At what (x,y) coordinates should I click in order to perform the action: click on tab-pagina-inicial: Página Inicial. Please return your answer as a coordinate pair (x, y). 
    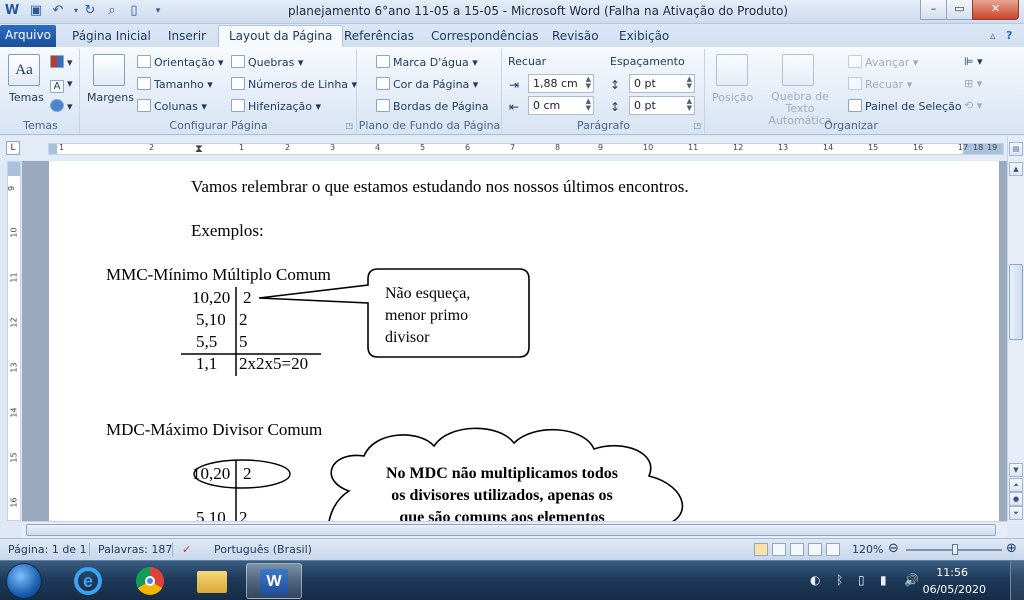
    Looking at the image, I should click on (111, 36).